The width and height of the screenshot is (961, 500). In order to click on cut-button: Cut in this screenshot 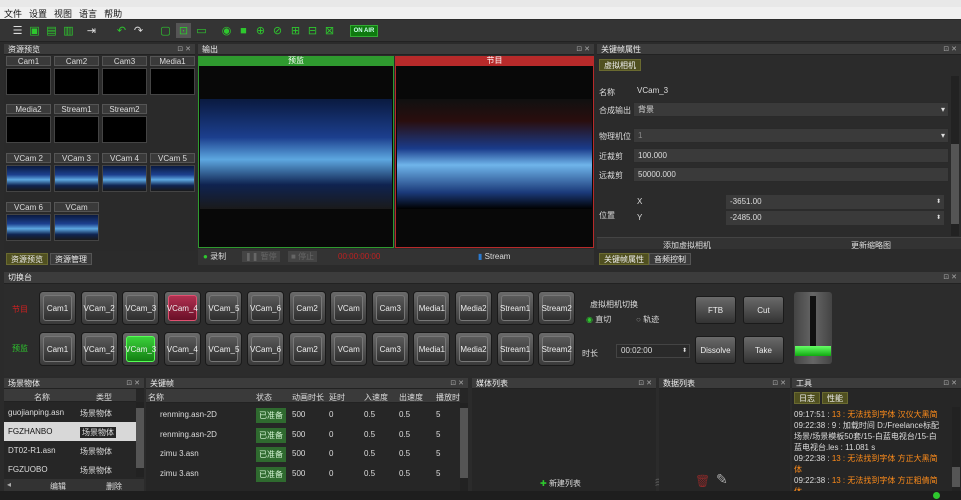, I will do `click(763, 310)`.